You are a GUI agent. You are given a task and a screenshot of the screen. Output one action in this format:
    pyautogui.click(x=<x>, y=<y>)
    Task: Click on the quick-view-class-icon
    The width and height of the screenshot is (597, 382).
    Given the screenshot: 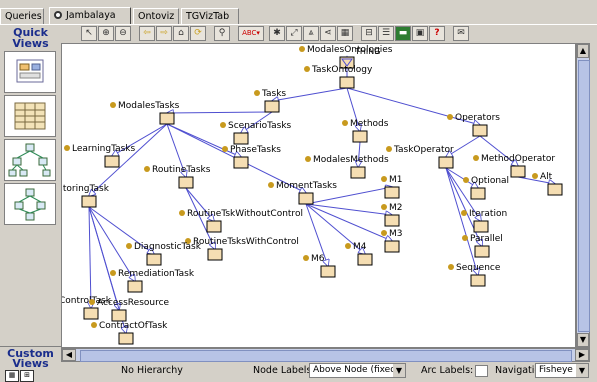 What is the action you would take?
    pyautogui.click(x=30, y=72)
    